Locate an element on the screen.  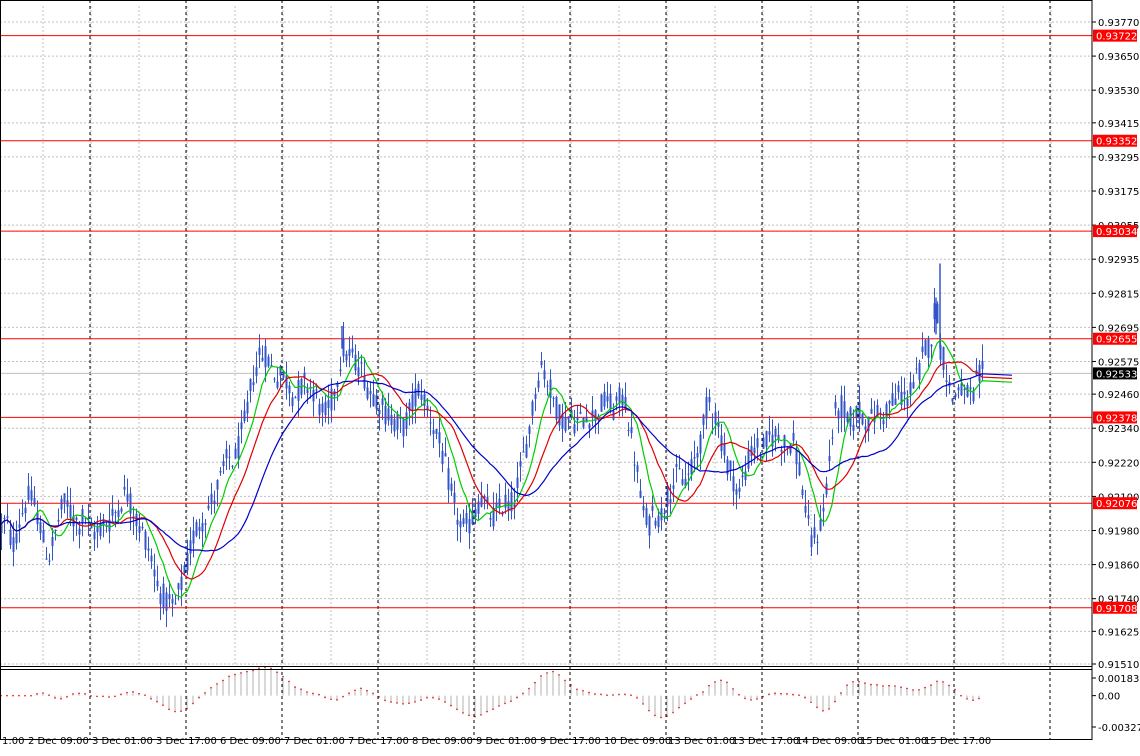
time-tick-label: 13 Dec 17:00 is located at coordinates (765, 741).